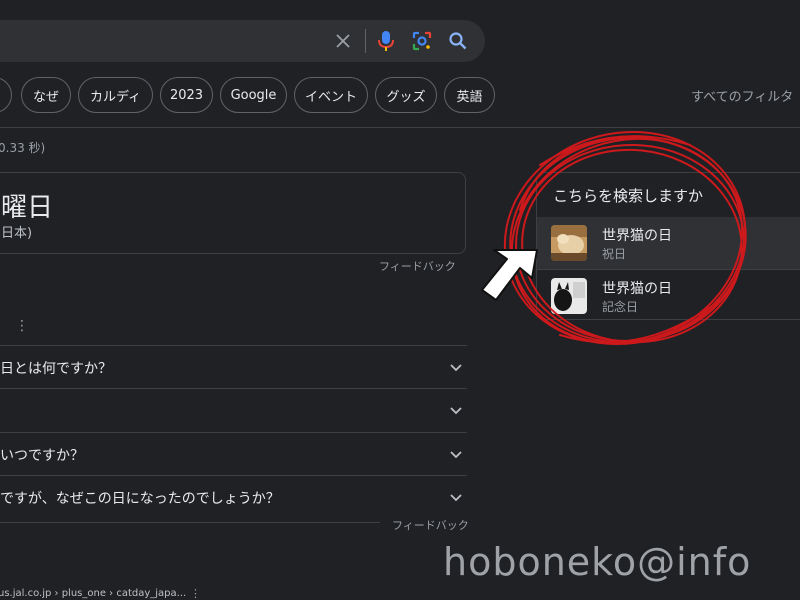 Image resolution: width=800 pixels, height=600 pixels. Describe the element at coordinates (628, 196) in the screenshot. I see `suggestion-title: こちらを検索しますか` at that location.